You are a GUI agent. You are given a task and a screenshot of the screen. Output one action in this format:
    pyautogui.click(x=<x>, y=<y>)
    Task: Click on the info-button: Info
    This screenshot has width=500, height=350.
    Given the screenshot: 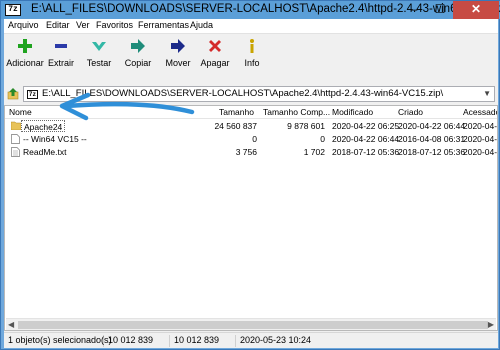 What is the action you would take?
    pyautogui.click(x=252, y=53)
    